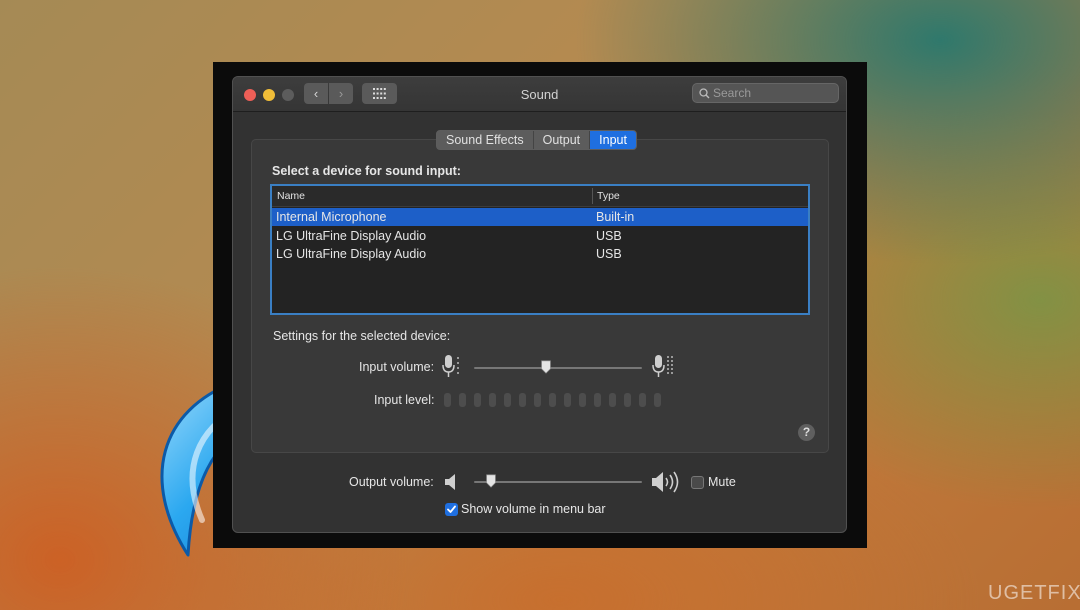  Describe the element at coordinates (704, 93) in the screenshot. I see `search-icon` at that location.